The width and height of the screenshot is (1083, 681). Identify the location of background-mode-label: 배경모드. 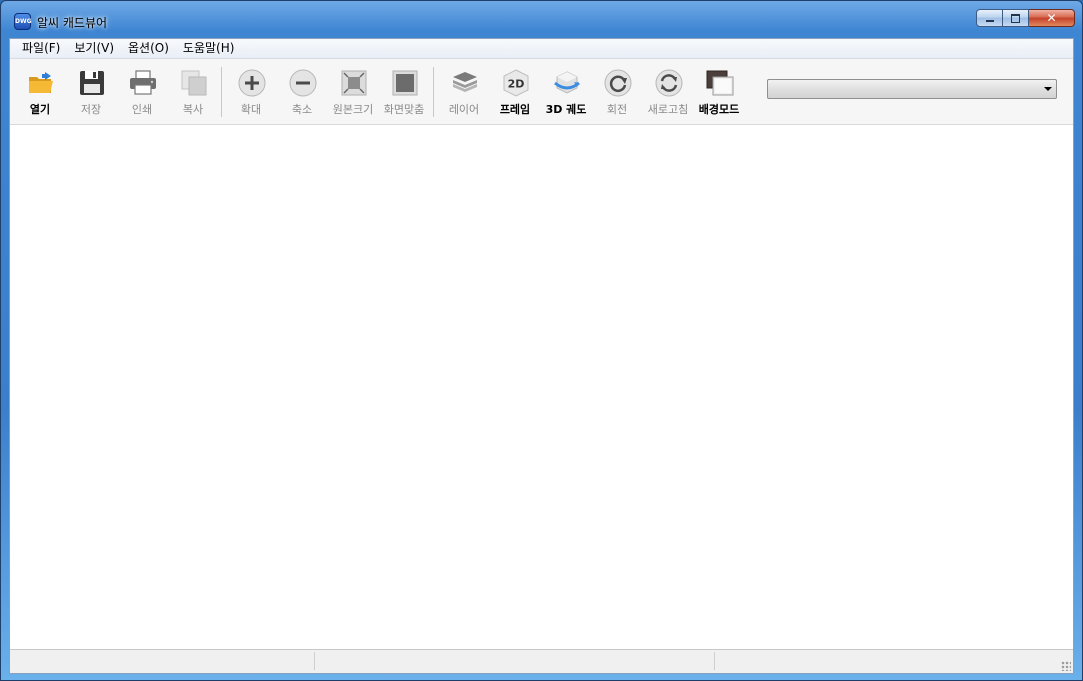
(719, 109).